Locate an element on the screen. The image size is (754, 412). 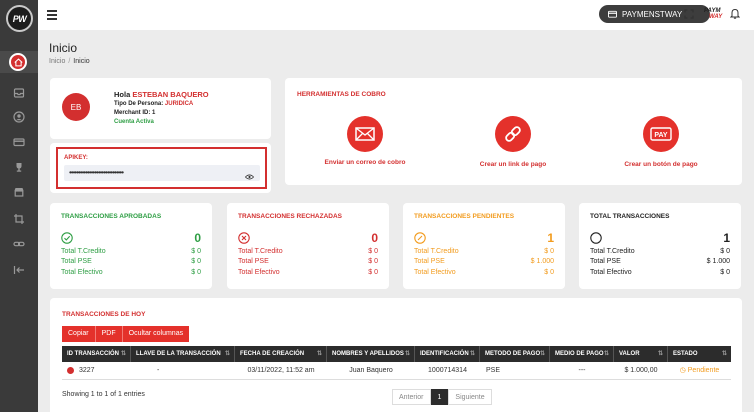
column-header: ESTADO ⇅ is located at coordinates (699, 354).